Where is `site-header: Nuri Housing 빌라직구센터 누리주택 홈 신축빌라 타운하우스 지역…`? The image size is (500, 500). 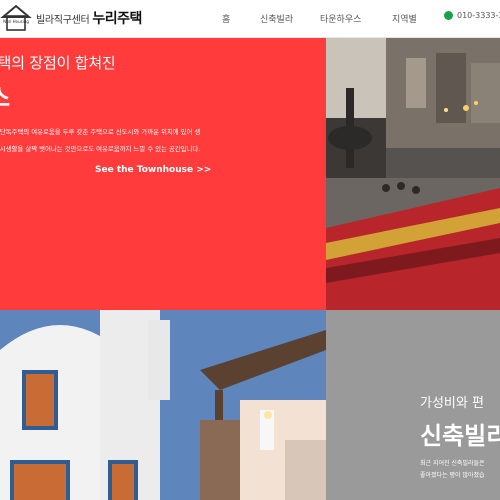 site-header: Nuri Housing 빌라직구센터 누리주택 홈 신축빌라 타운하우스 지역… is located at coordinates (250, 19).